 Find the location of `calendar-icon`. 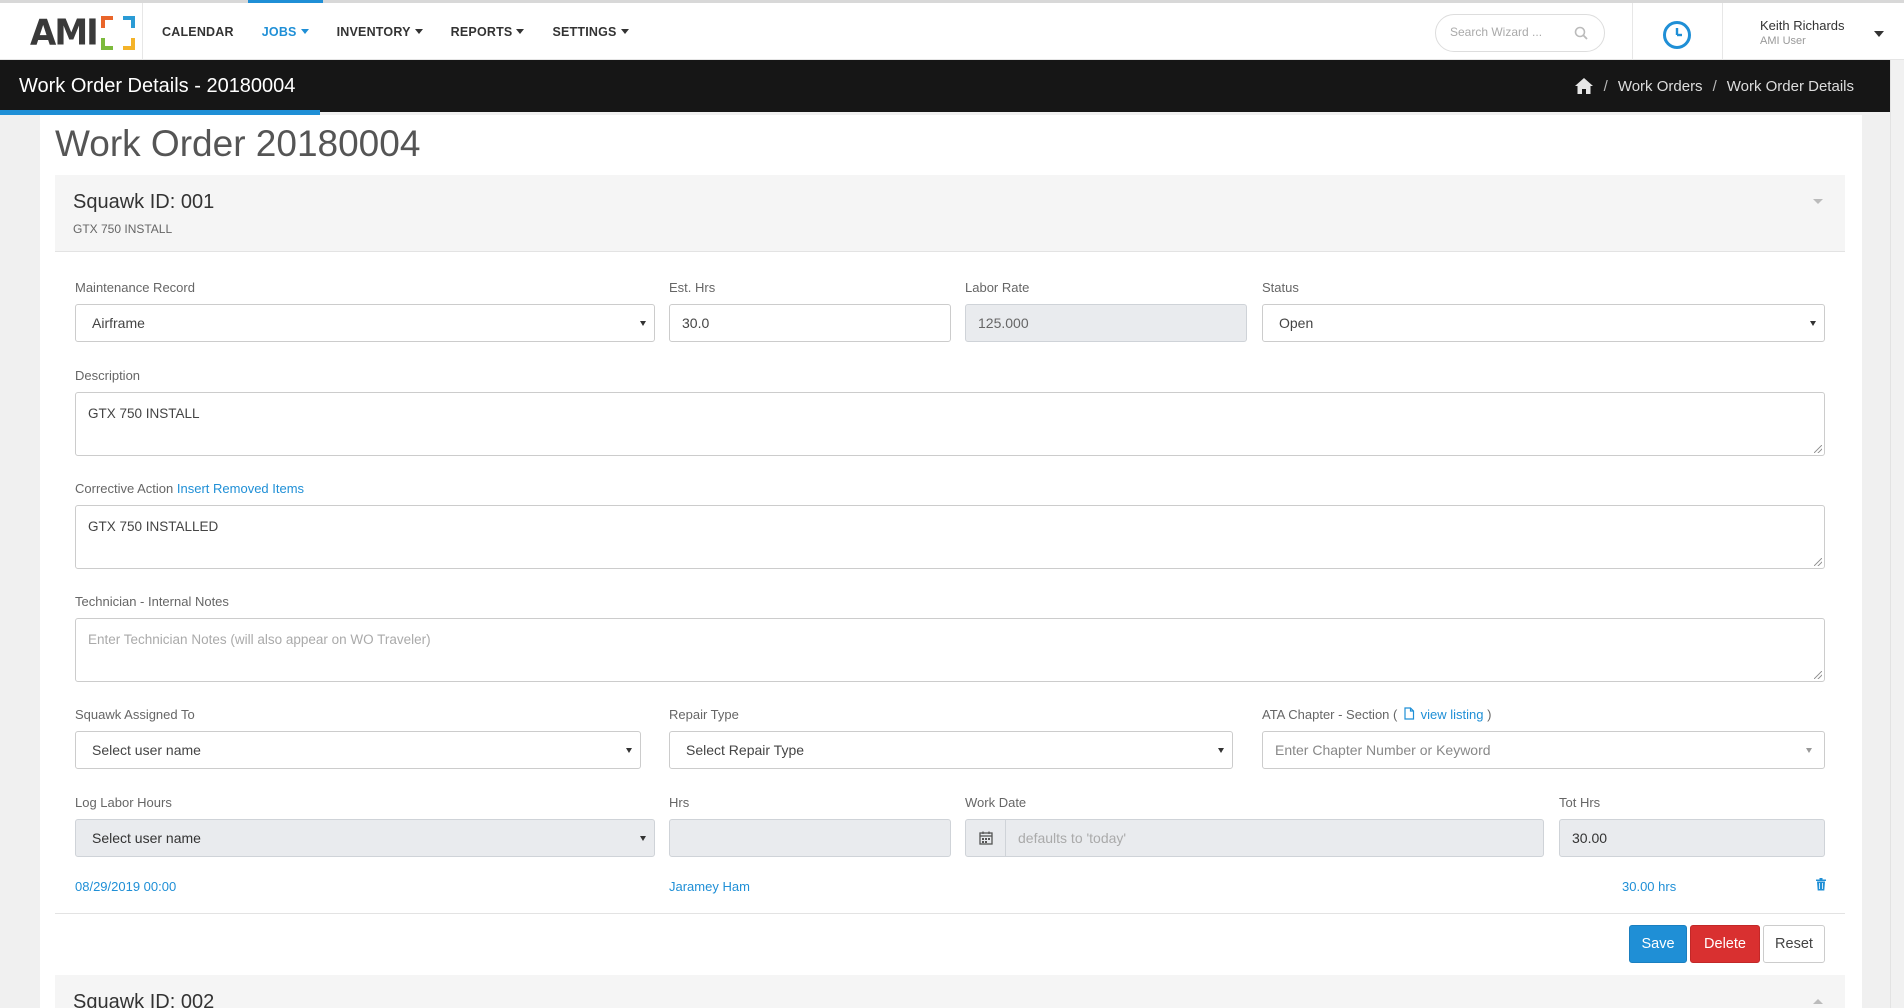

calendar-icon is located at coordinates (986, 838).